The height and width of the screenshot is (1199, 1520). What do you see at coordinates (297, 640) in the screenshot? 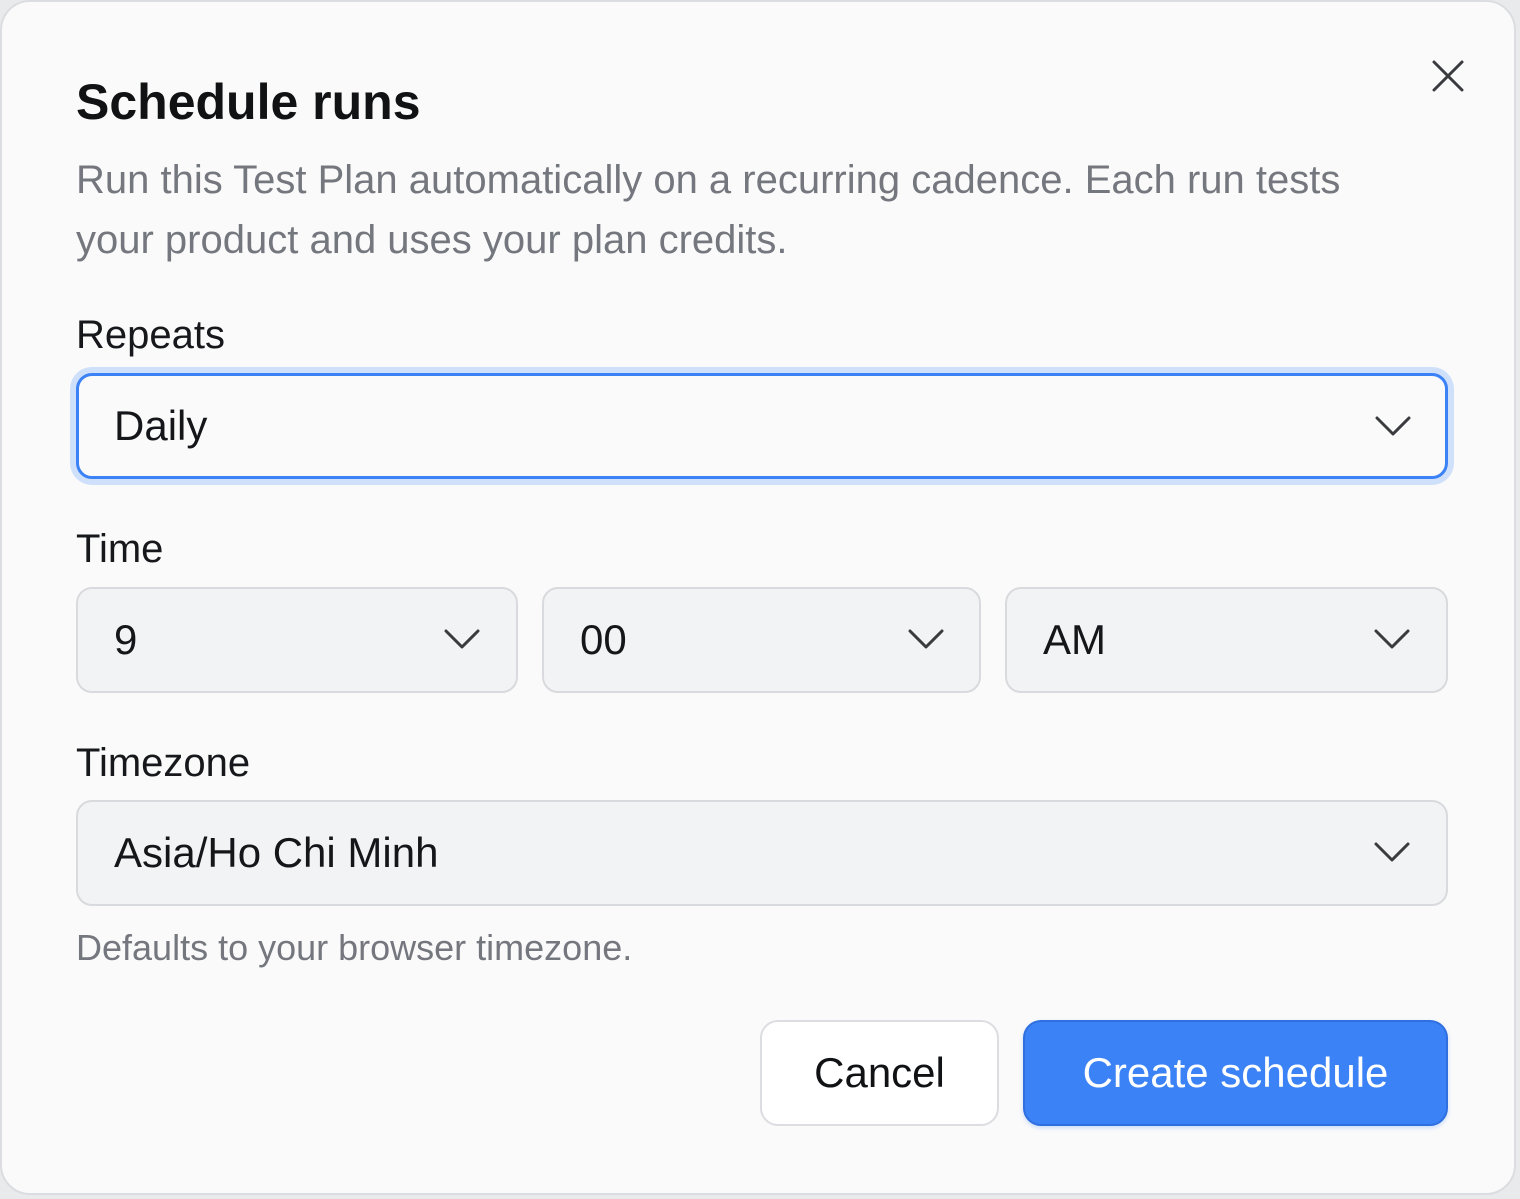
I see `hour-select: 9` at bounding box center [297, 640].